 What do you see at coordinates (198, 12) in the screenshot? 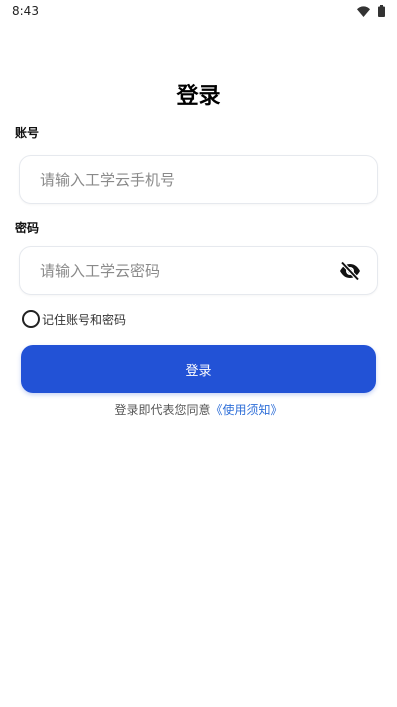
I see `status-bar: 8:43` at bounding box center [198, 12].